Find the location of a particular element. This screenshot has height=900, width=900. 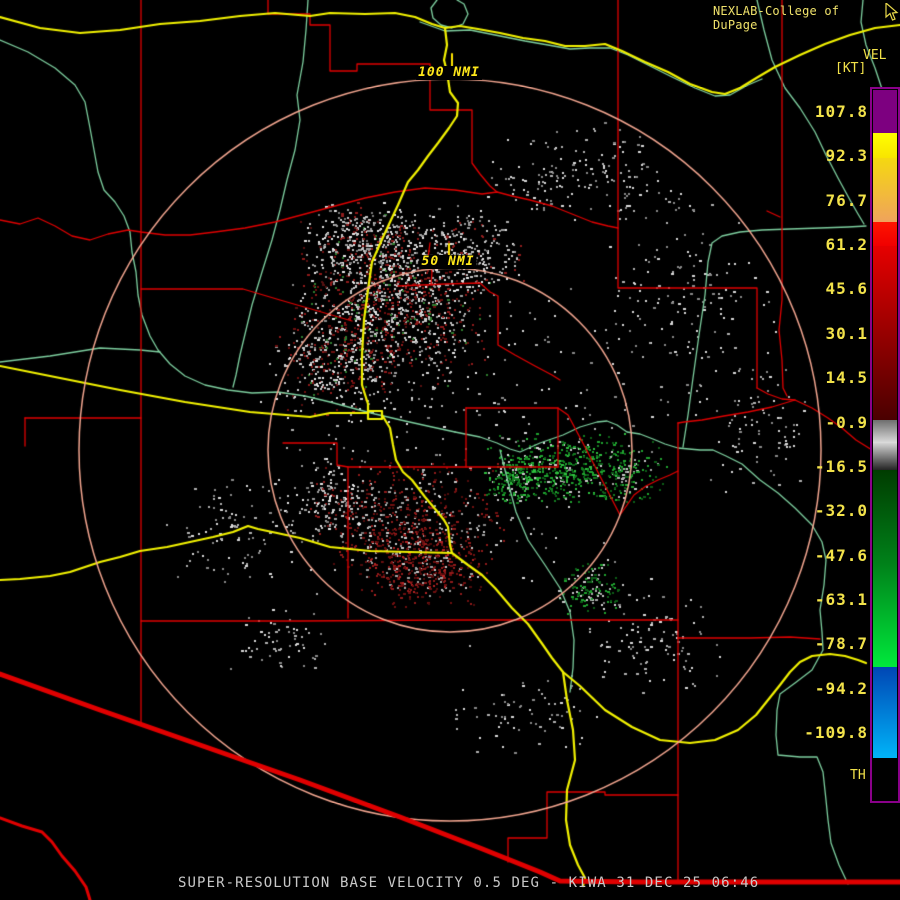

colorbar-unit-label: [KT] is located at coordinates (851, 68).